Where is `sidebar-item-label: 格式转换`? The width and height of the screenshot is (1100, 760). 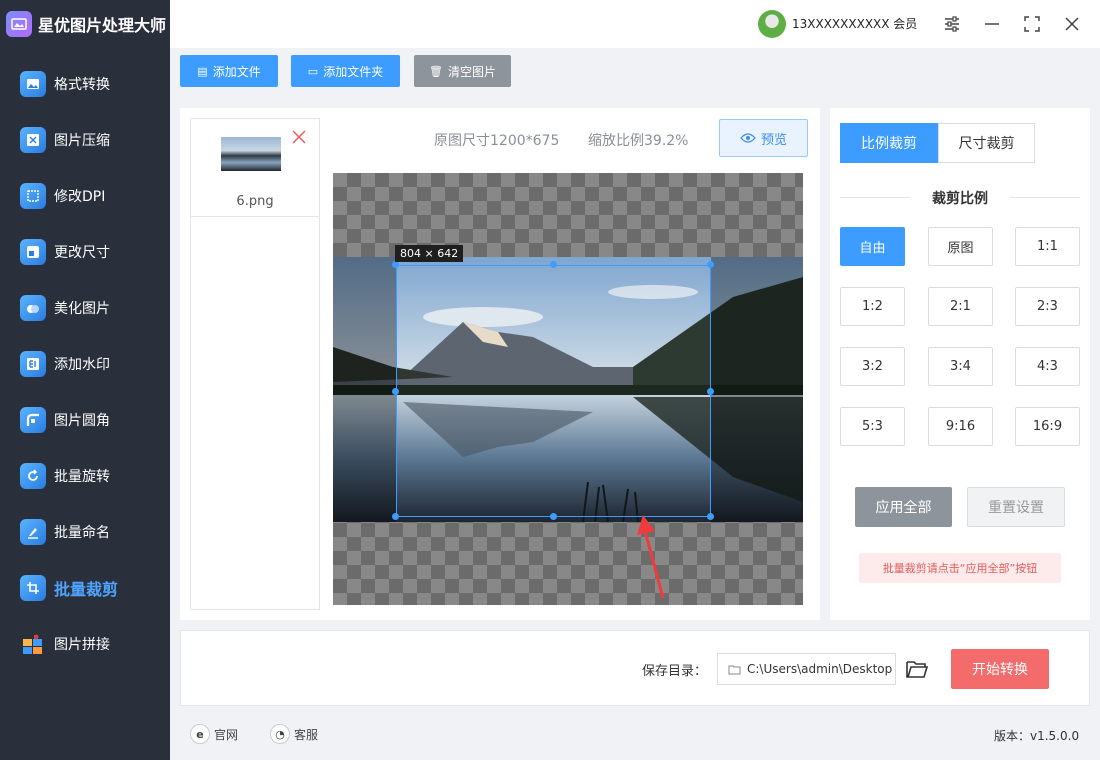
sidebar-item-label: 格式转换 is located at coordinates (82, 85).